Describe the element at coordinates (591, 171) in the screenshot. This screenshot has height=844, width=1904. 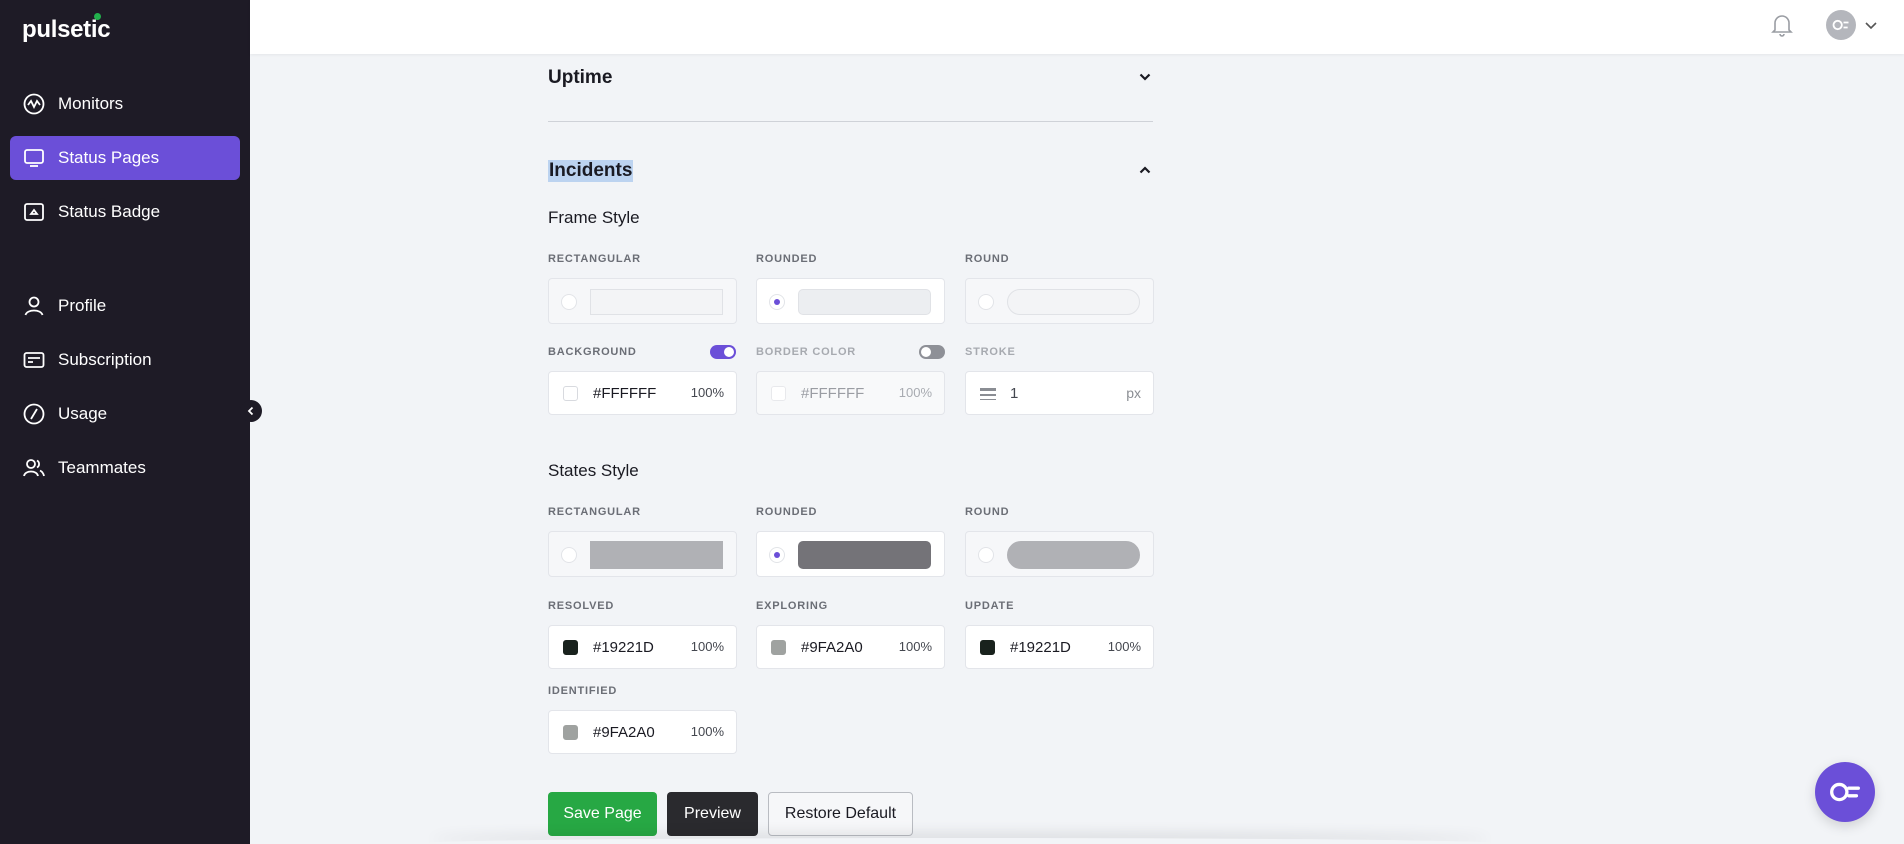
I see `section-title: Incidents` at that location.